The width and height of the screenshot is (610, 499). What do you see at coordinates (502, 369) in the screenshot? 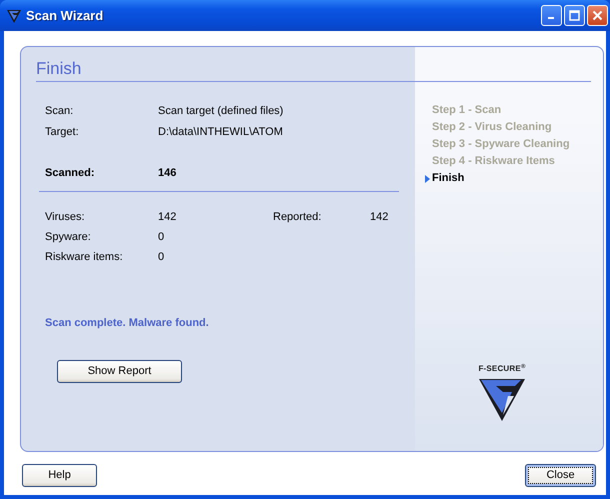
I see `logo-text: F-SECURE$^{®}$` at bounding box center [502, 369].